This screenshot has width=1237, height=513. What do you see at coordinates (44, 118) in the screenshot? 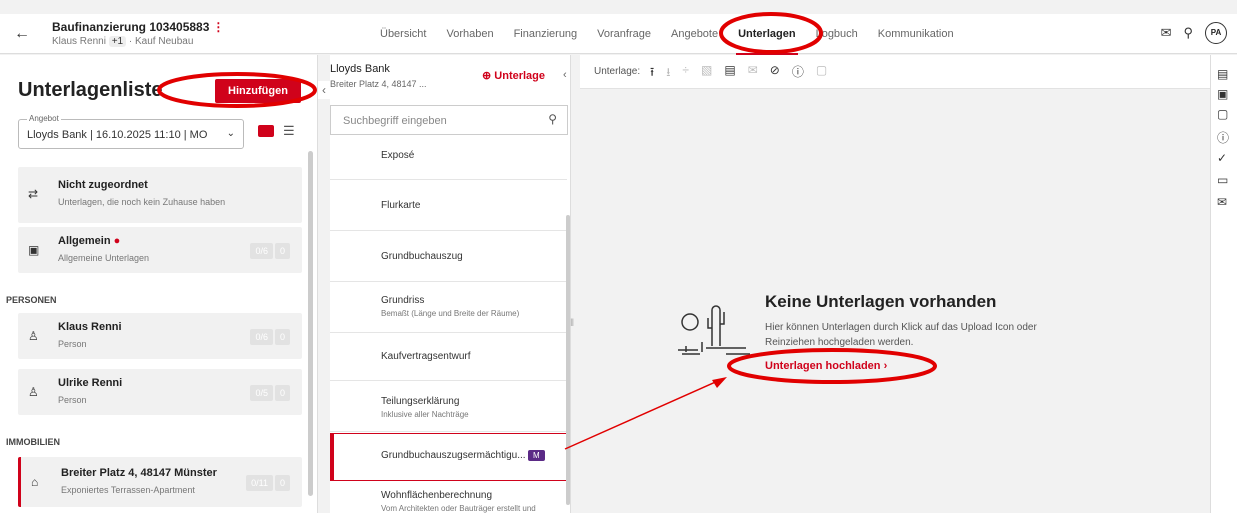
I see `offer-select-label: Angebot` at bounding box center [44, 118].